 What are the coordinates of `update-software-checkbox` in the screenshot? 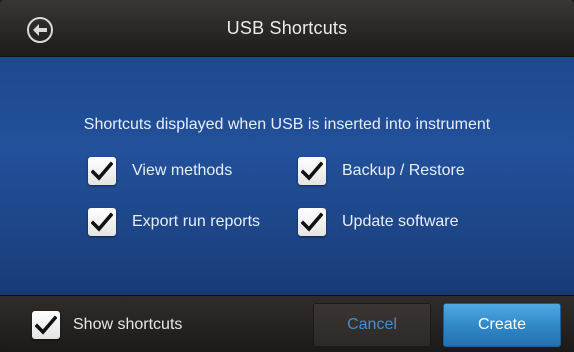 It's located at (312, 222).